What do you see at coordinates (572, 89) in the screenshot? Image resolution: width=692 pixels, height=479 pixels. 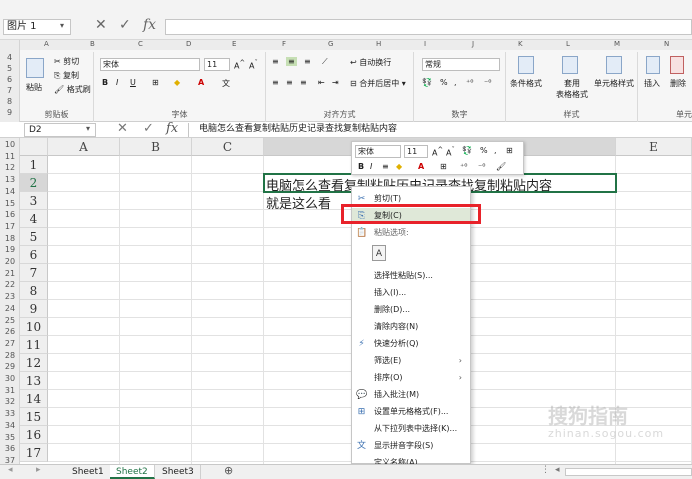 I see `format-as-table-button: 套用 表格格式` at bounding box center [572, 89].